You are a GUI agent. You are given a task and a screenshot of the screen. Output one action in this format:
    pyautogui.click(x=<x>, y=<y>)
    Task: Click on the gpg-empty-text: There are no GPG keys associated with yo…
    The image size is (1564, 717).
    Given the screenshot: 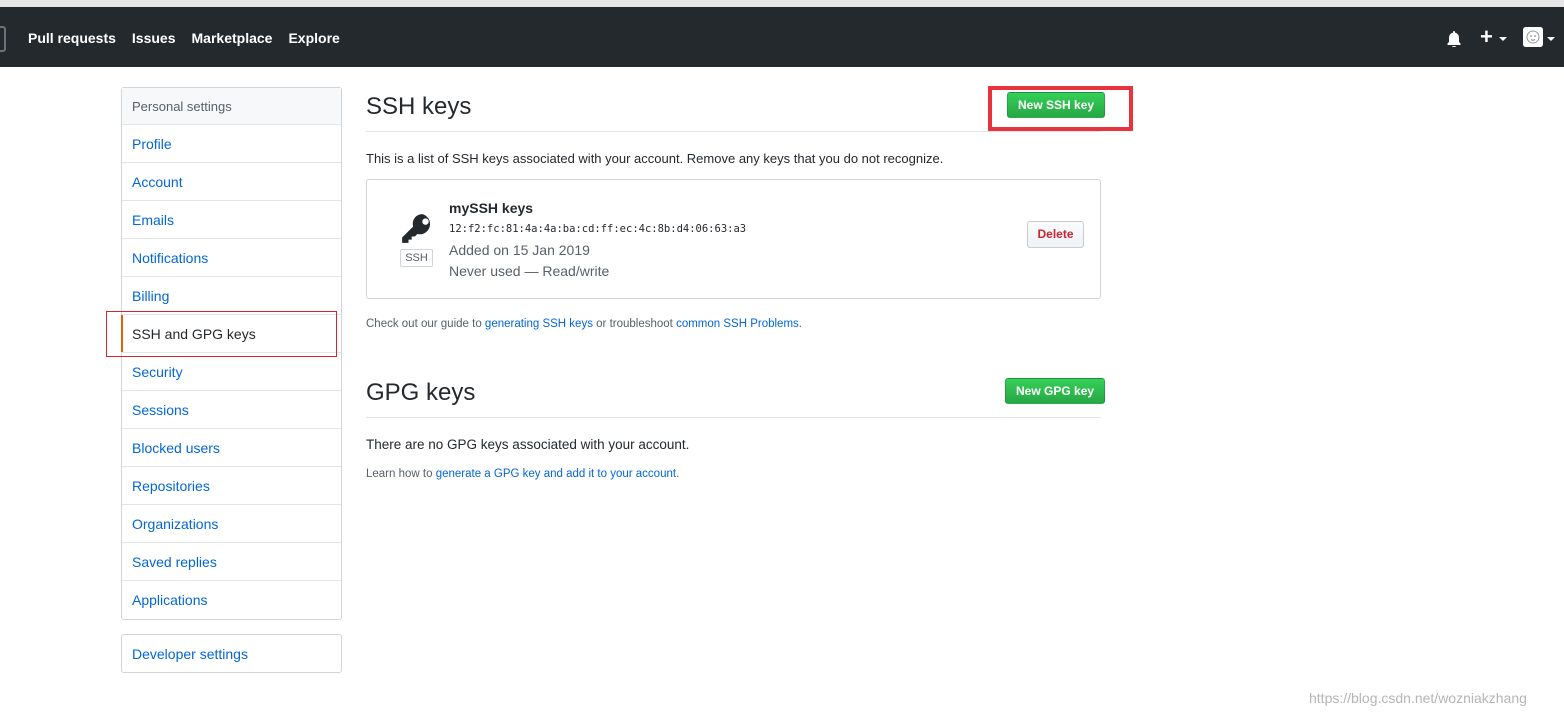 What is the action you would take?
    pyautogui.click(x=528, y=444)
    